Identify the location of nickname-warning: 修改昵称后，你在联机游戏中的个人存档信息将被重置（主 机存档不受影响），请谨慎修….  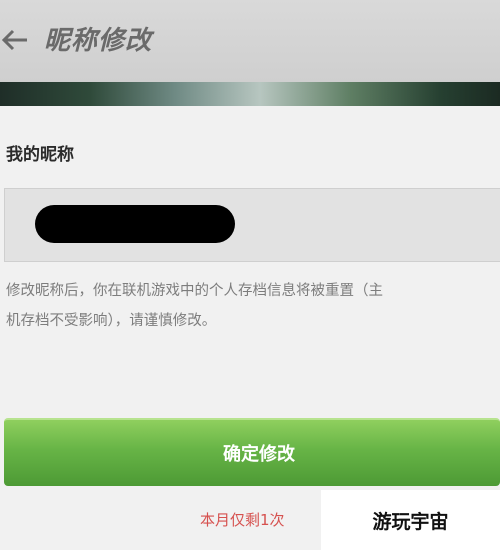
(253, 306).